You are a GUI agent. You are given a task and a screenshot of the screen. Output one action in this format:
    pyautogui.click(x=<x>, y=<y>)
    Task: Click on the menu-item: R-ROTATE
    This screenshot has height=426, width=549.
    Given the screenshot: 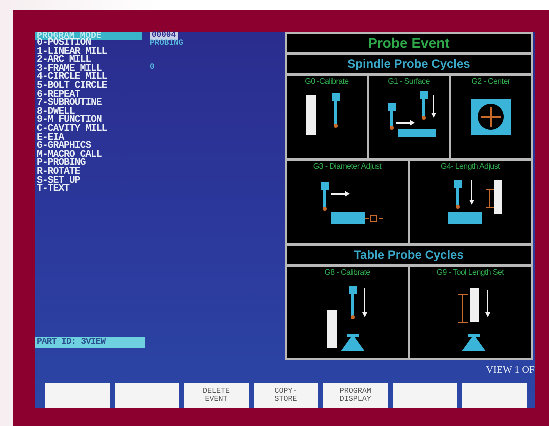 What is the action you would take?
    pyautogui.click(x=58, y=173)
    